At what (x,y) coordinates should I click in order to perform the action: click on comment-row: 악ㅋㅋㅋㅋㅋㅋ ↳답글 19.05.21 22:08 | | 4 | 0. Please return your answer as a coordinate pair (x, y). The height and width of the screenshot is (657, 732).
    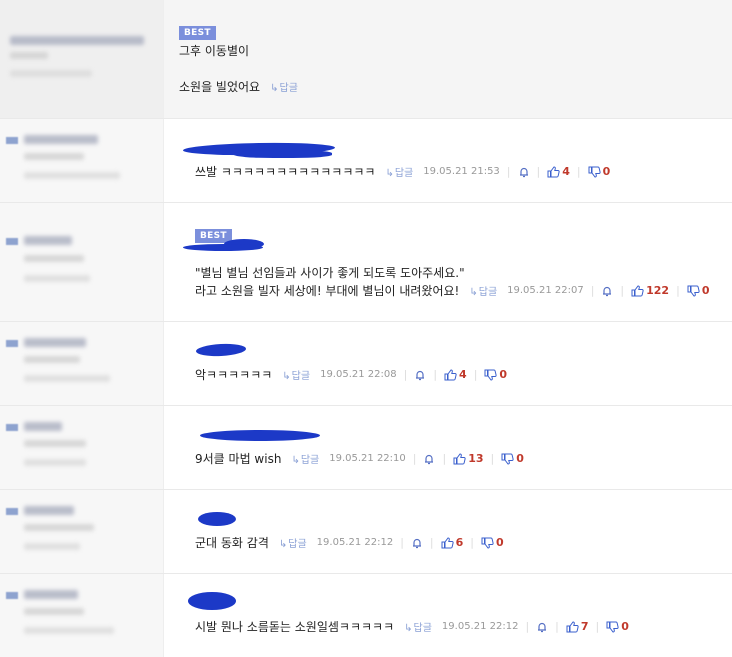
    Looking at the image, I should click on (366, 364).